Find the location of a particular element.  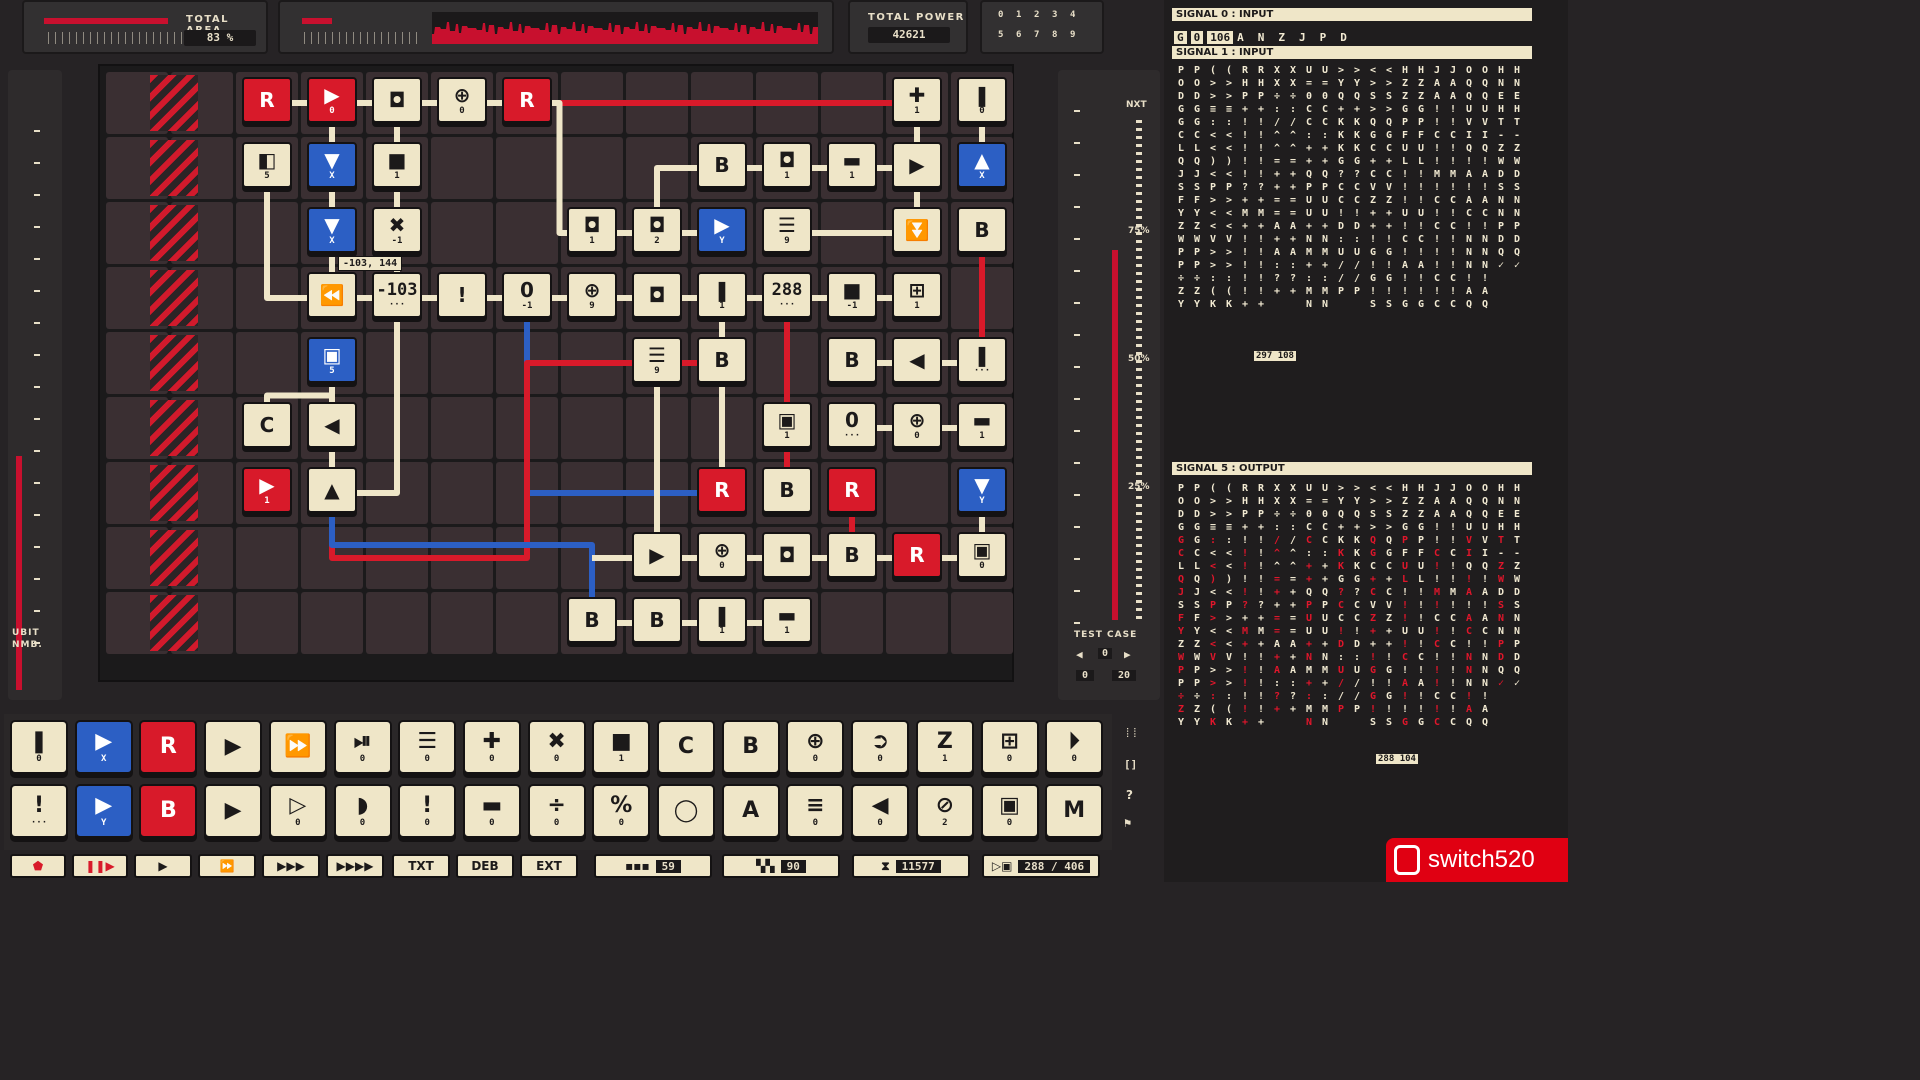

circuit-block: ▶ 1 is located at coordinates (267, 490).